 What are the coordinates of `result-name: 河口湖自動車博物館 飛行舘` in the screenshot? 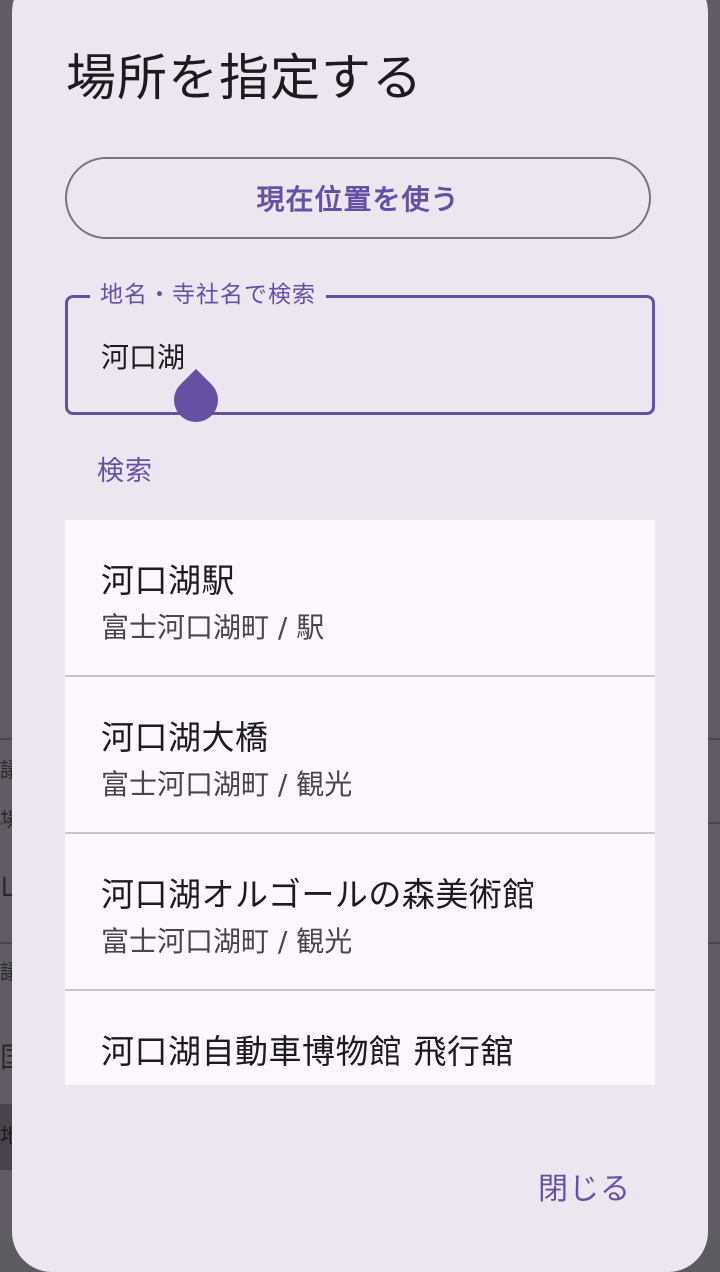 It's located at (307, 1051).